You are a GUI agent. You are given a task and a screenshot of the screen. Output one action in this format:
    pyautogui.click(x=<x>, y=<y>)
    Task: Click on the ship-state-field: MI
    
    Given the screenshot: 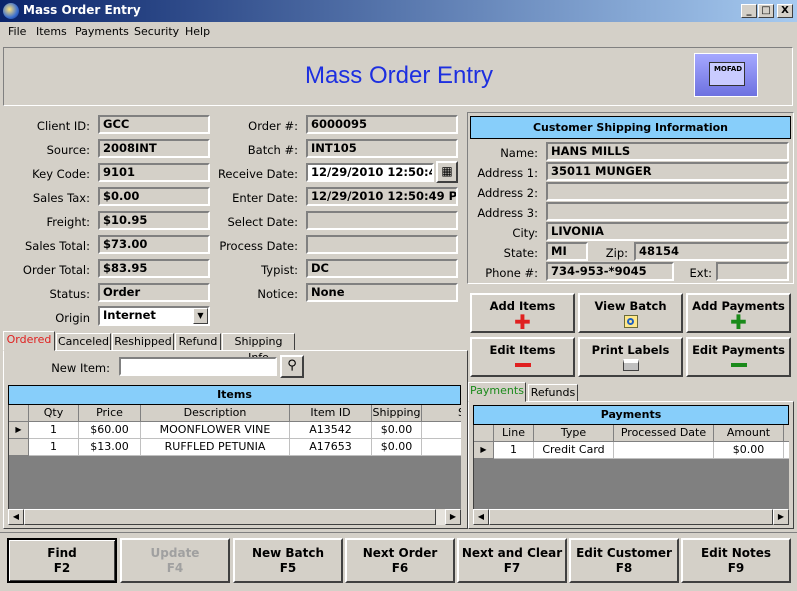 What is the action you would take?
    pyautogui.click(x=567, y=251)
    